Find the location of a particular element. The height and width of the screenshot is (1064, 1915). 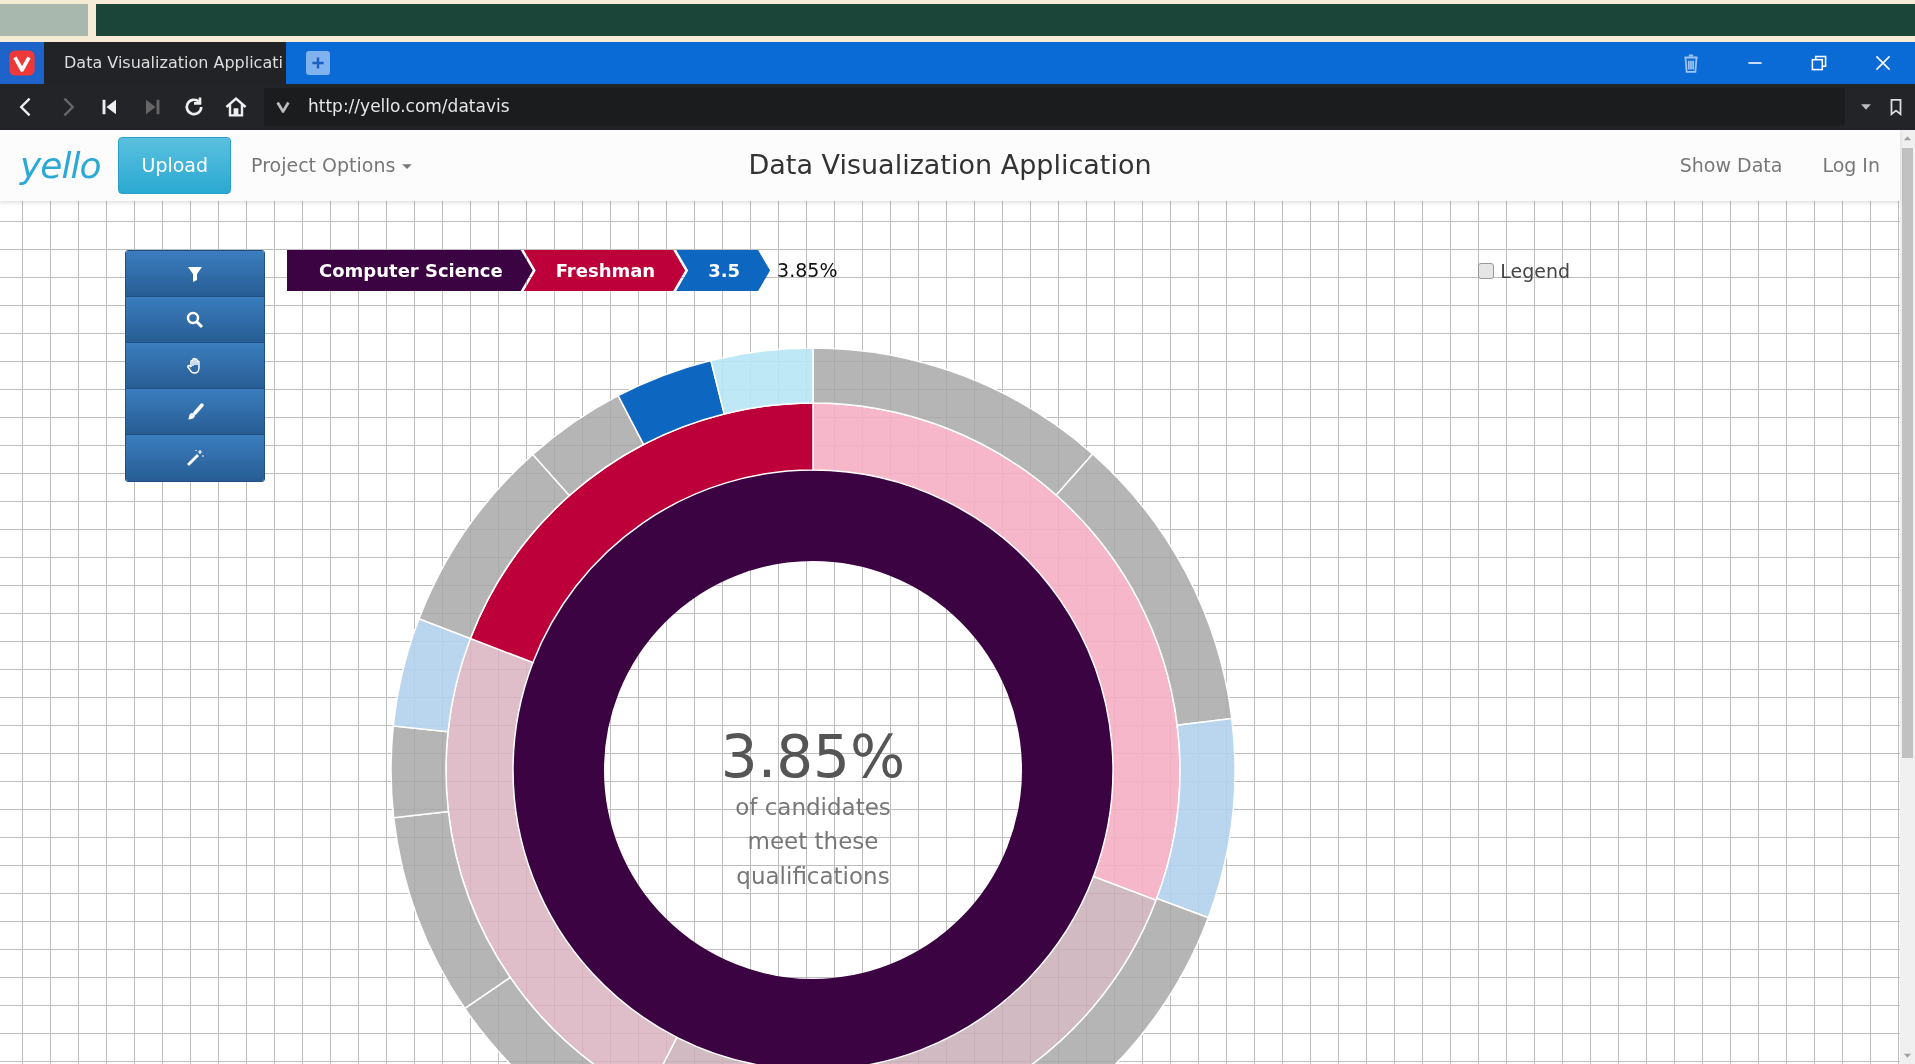

wand-tool-button is located at coordinates (195, 458).